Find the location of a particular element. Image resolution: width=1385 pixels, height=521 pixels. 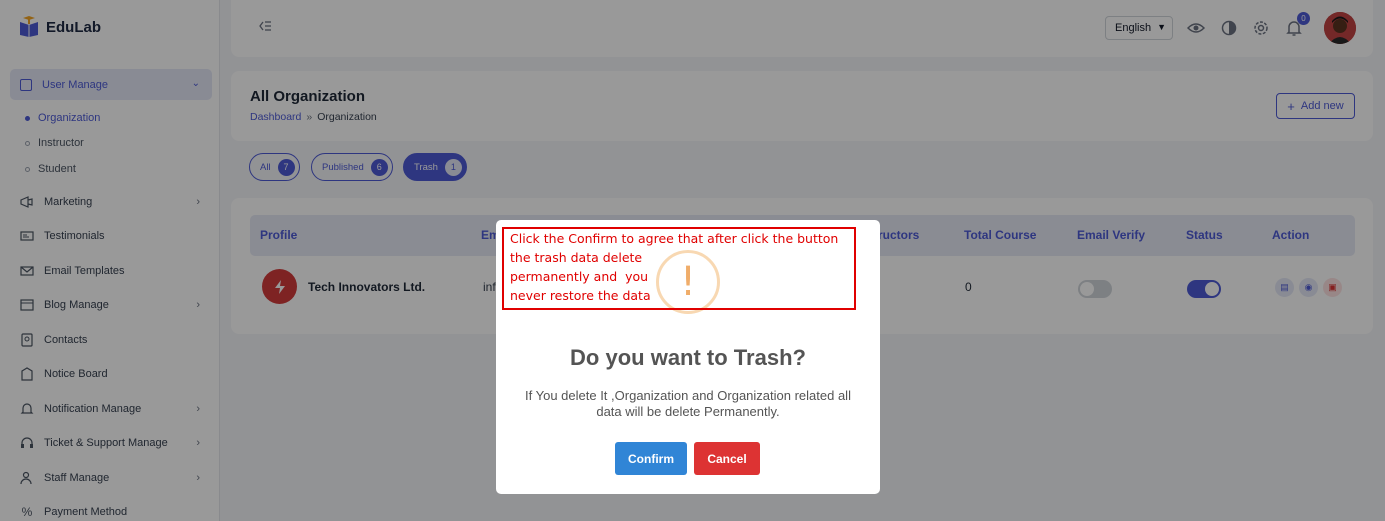

annotation-line: the trash data delete is located at coordinates (576, 257).